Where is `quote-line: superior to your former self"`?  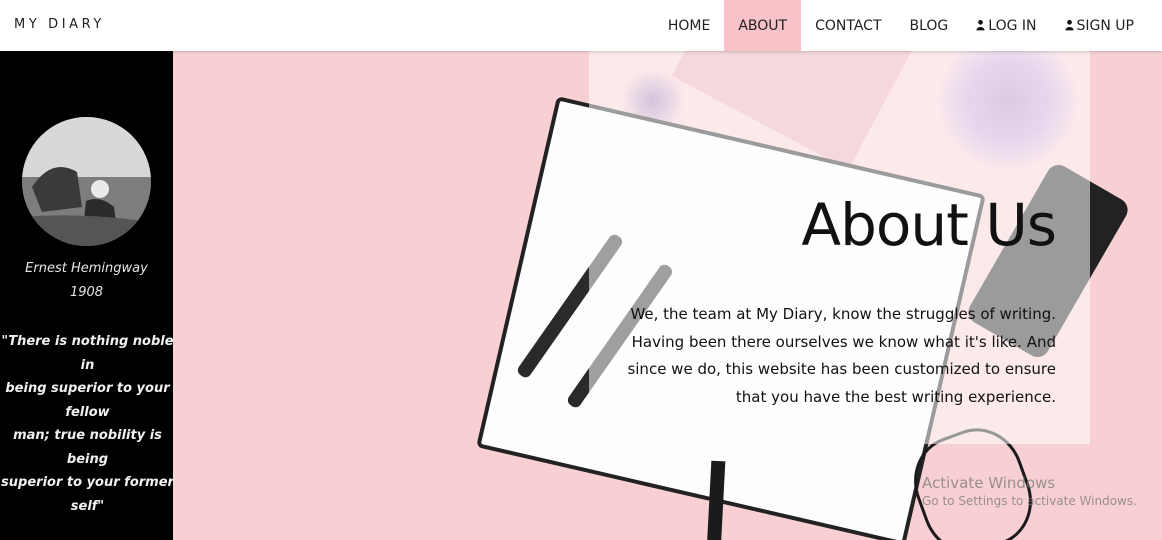 quote-line: superior to your former self" is located at coordinates (87, 494).